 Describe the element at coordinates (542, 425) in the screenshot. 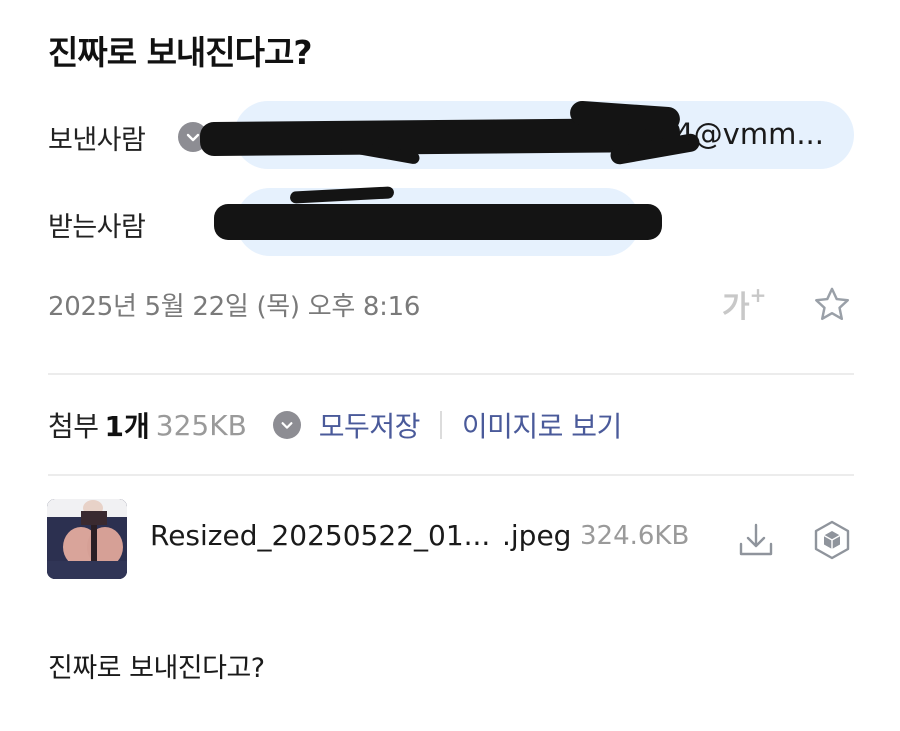

I see `view-as-images-button: 이미지로 보기` at that location.